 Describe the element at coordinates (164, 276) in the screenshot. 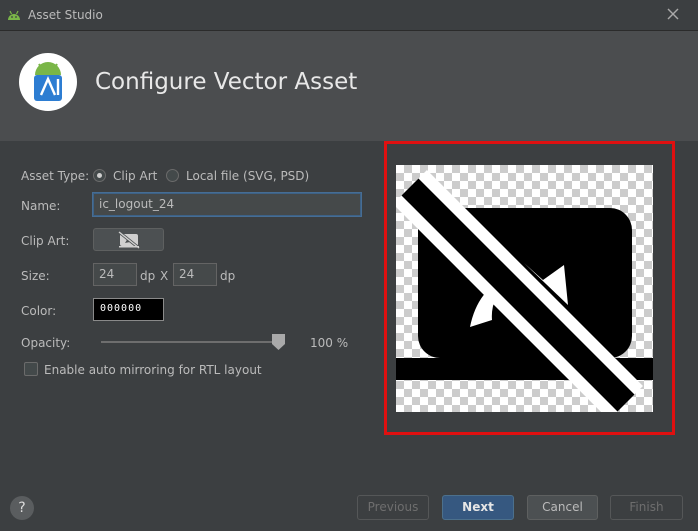

I see `size-separator: X` at that location.